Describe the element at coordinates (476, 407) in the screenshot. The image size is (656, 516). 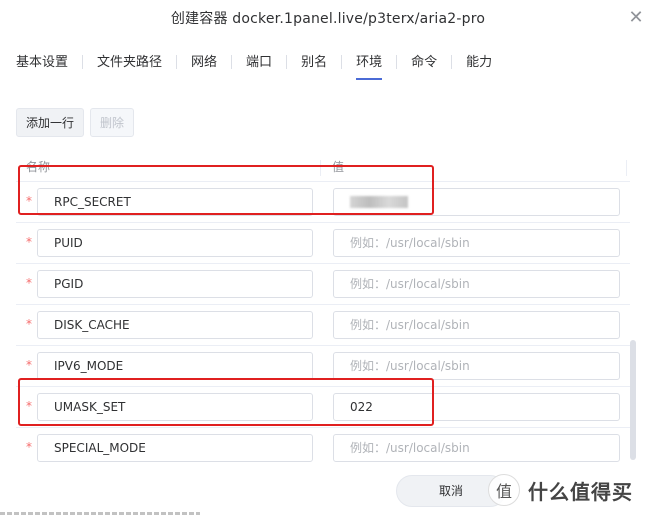
I see `env-value-input: 022` at that location.